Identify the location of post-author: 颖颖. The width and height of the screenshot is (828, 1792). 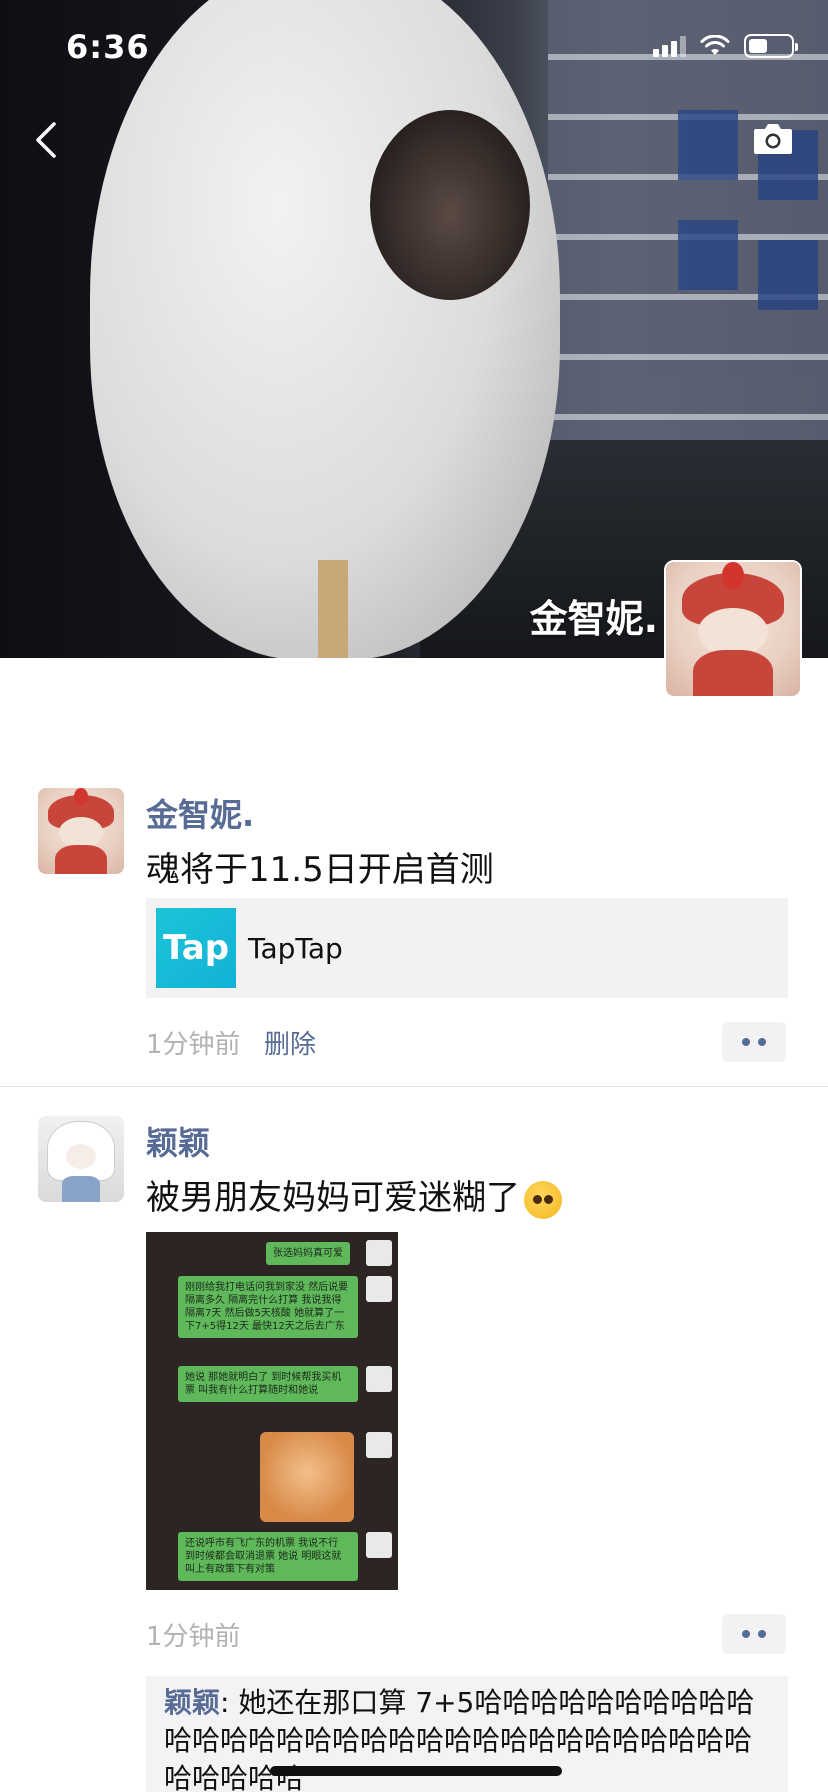
(178, 1141).